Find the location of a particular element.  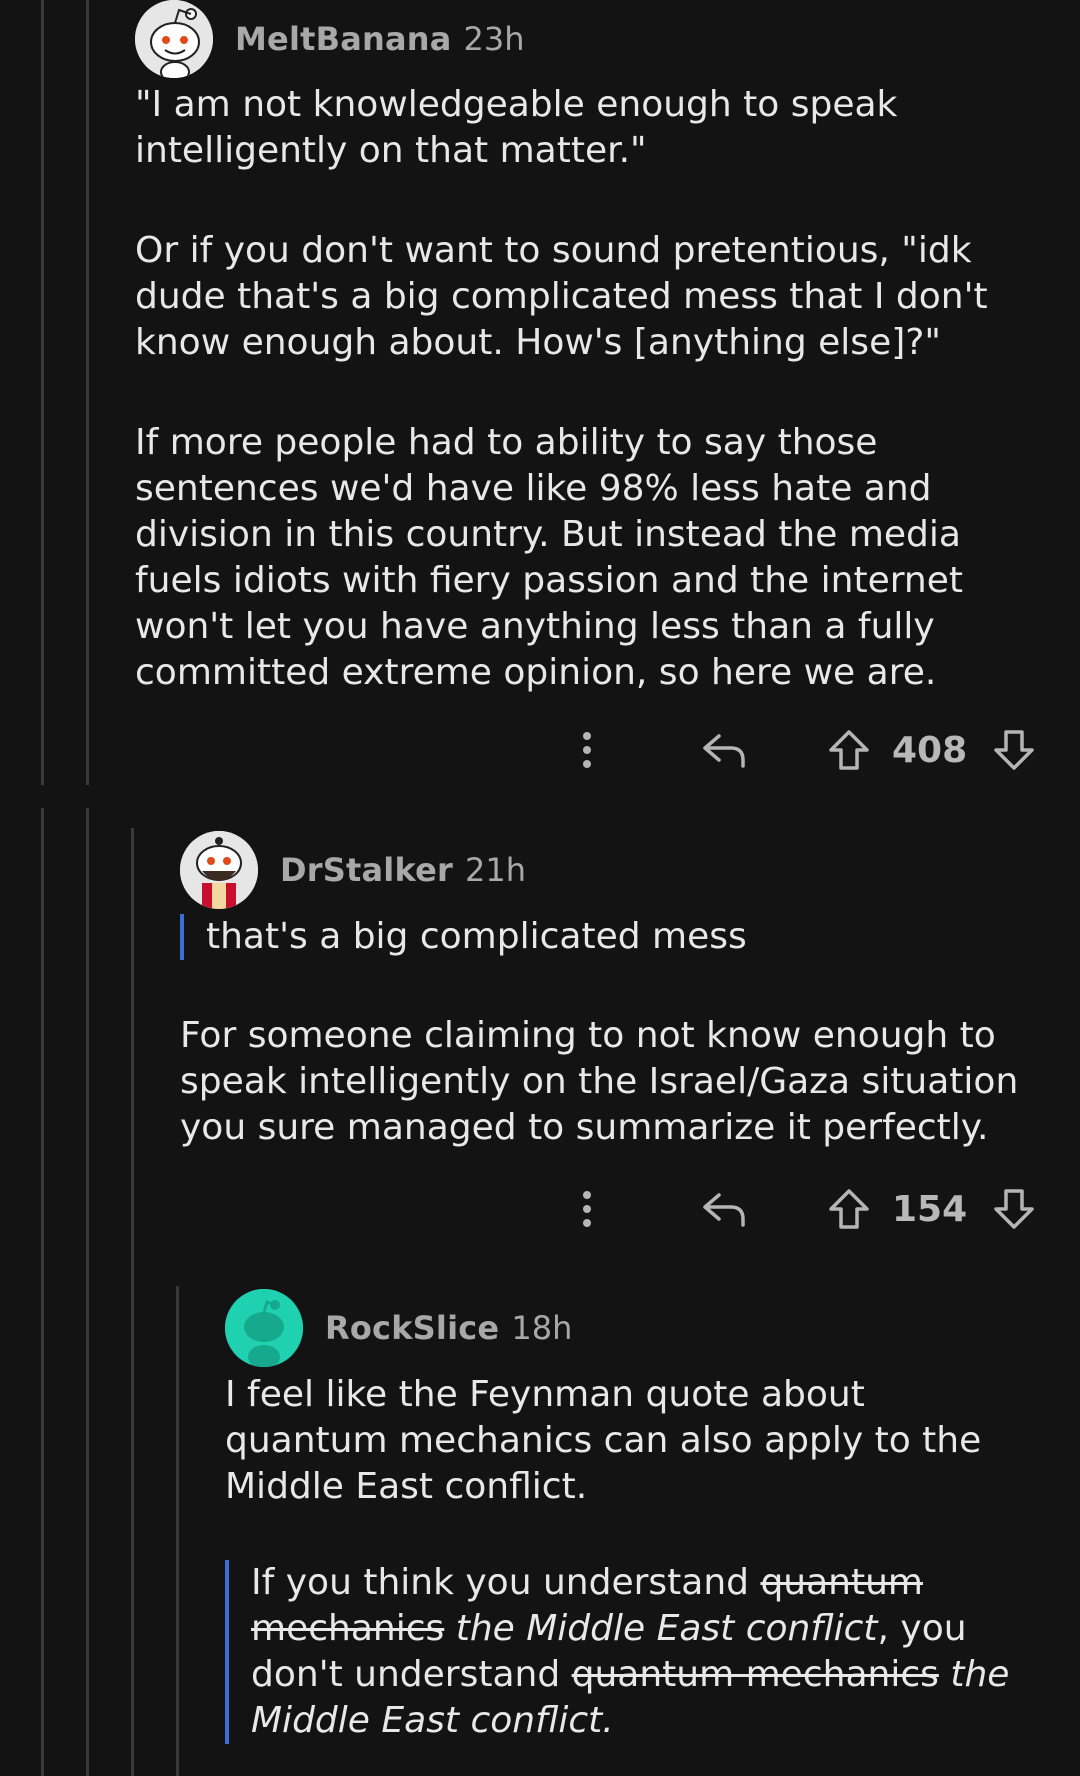

comment-header: RockSlice 18h is located at coordinates (398, 1328).